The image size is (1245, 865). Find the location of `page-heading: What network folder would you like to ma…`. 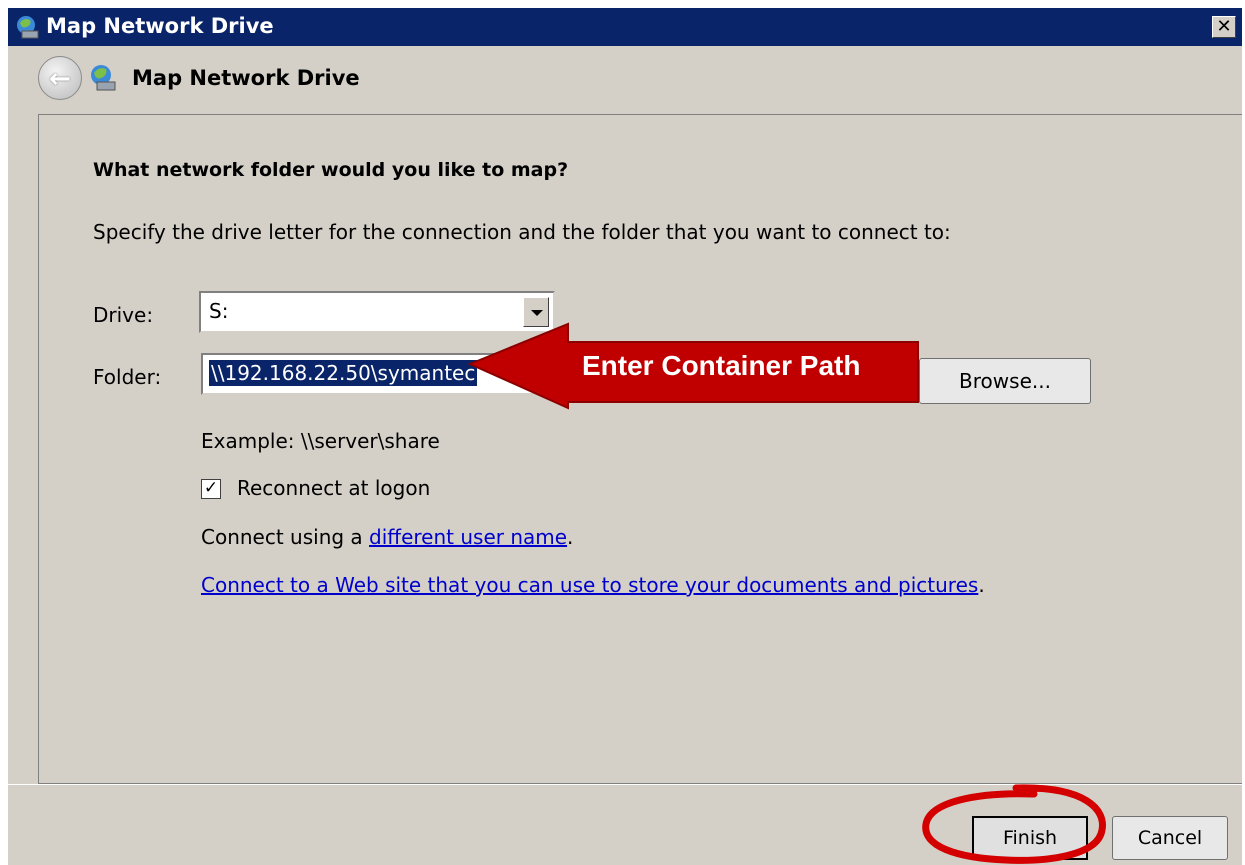

page-heading: What network folder would you like to ma… is located at coordinates (331, 170).